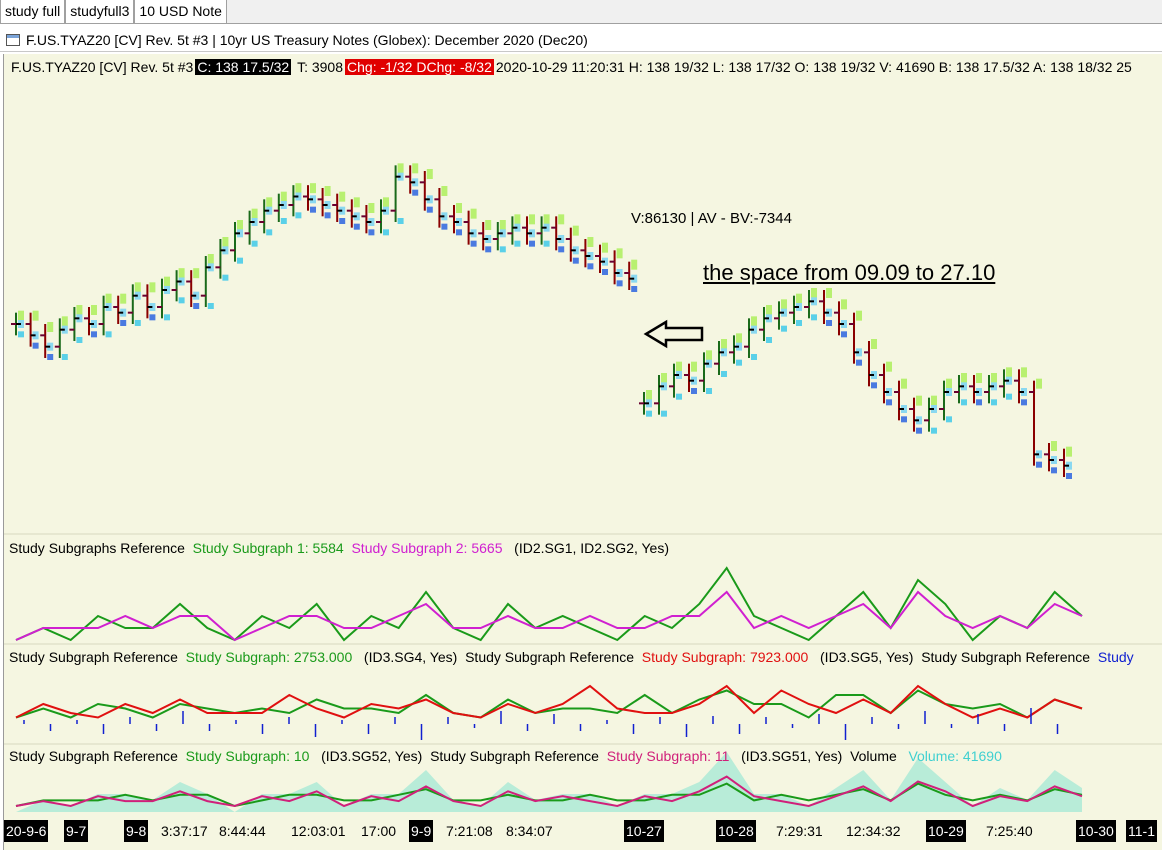  Describe the element at coordinates (26, 831) in the screenshot. I see `time-axis-label: 20-9-6` at that location.